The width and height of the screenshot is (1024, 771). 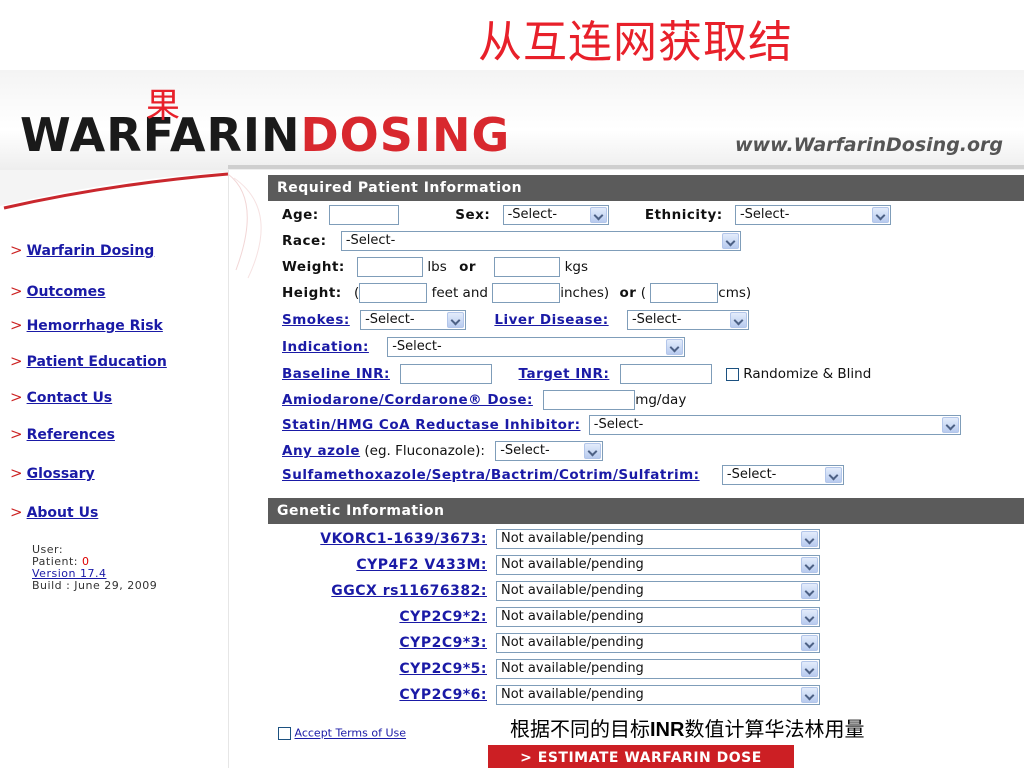 What do you see at coordinates (468, 267) in the screenshot?
I see `or-label: or` at bounding box center [468, 267].